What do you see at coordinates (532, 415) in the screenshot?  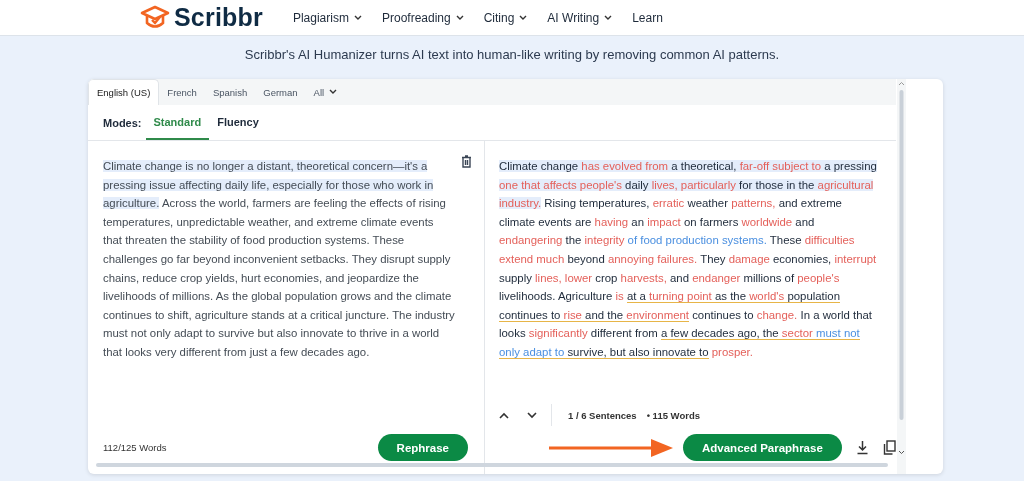 I see `chevron-down-icon` at bounding box center [532, 415].